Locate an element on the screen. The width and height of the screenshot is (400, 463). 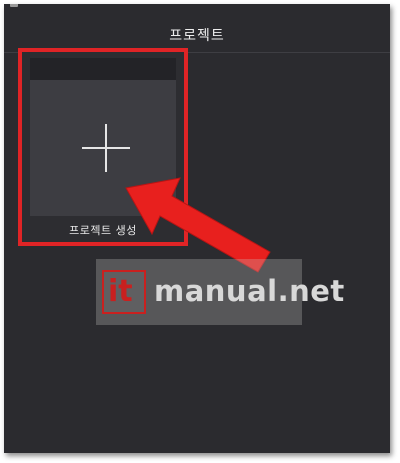
watermark: it manual.net is located at coordinates (220, 292).